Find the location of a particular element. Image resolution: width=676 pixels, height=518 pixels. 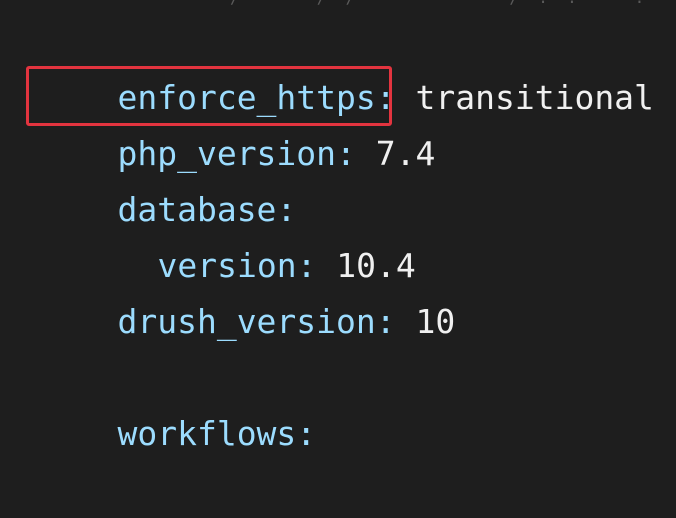

code-line-workflows: workflows: is located at coordinates (177, 401).